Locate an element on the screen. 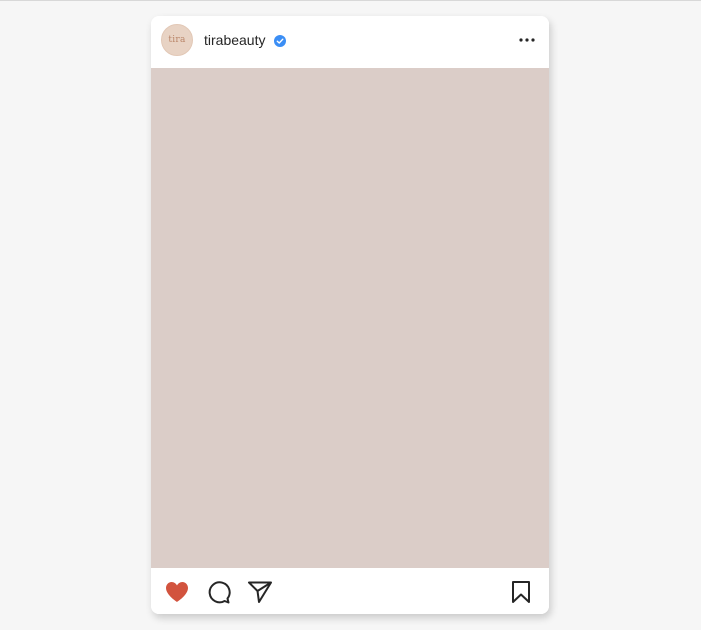 This screenshot has height=630, width=701. page-top-border is located at coordinates (350, 0).